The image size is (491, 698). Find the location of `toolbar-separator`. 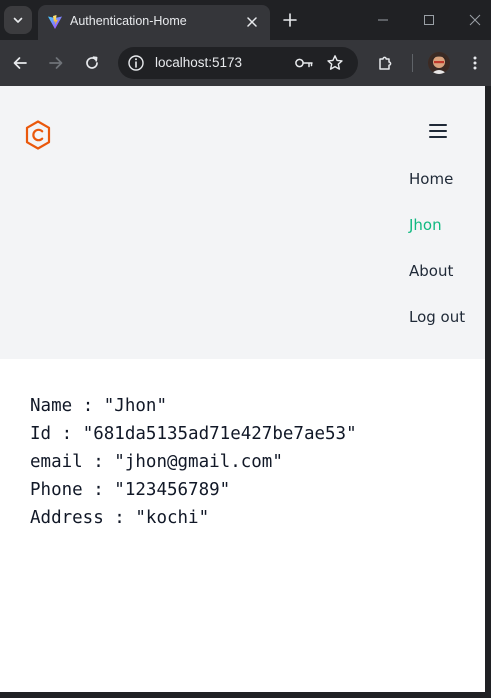

toolbar-separator is located at coordinates (412, 63).